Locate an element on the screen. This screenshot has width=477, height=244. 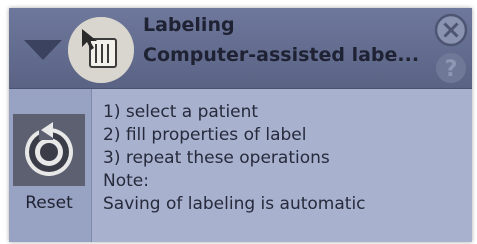
page-title: Labeling is located at coordinates (189, 25).